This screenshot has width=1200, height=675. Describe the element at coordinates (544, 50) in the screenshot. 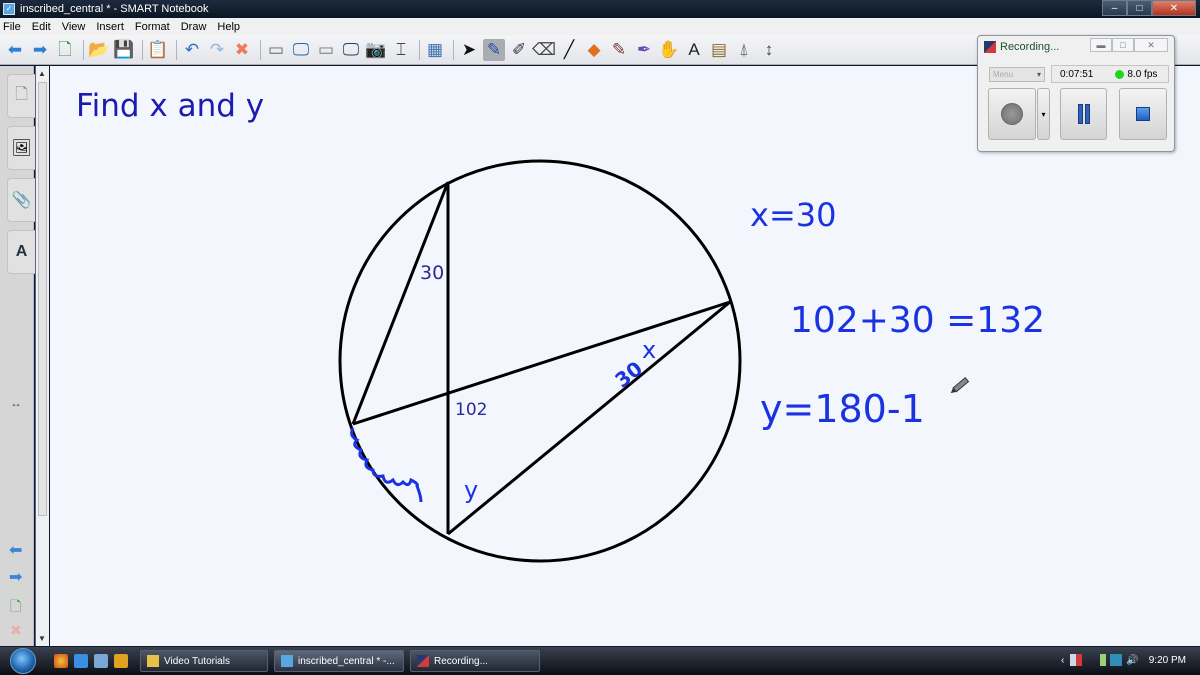

I see `eraser-icon: ⌫` at that location.